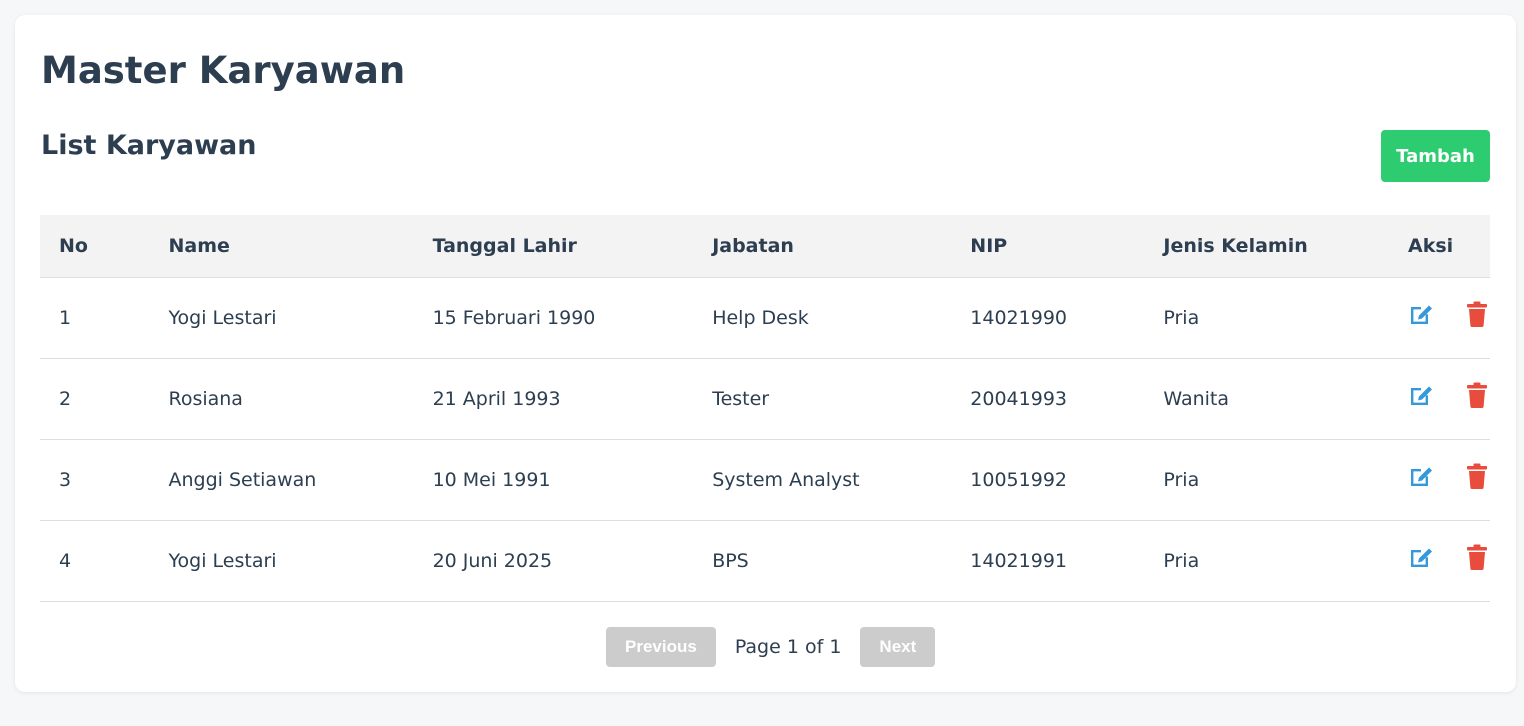 Image resolution: width=1524 pixels, height=726 pixels. I want to click on column-header-name: Name, so click(281, 246).